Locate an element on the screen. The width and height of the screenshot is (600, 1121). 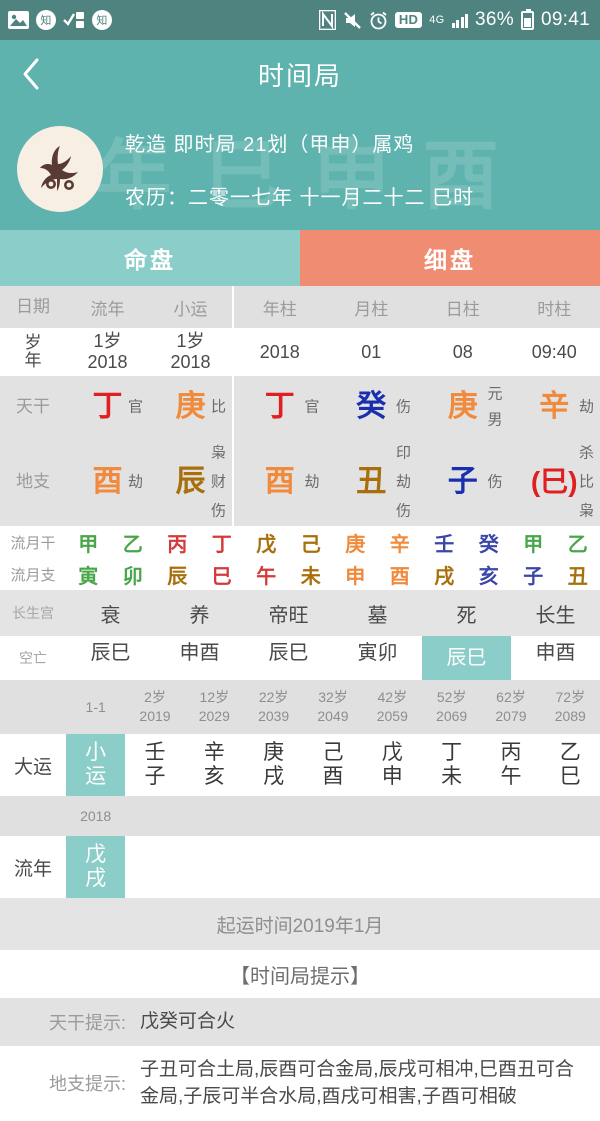
chart-left-panel: 日期 流年 小运 岁 年 1岁 2018 1岁 2018 天干 丁 is located at coordinates (116, 406).